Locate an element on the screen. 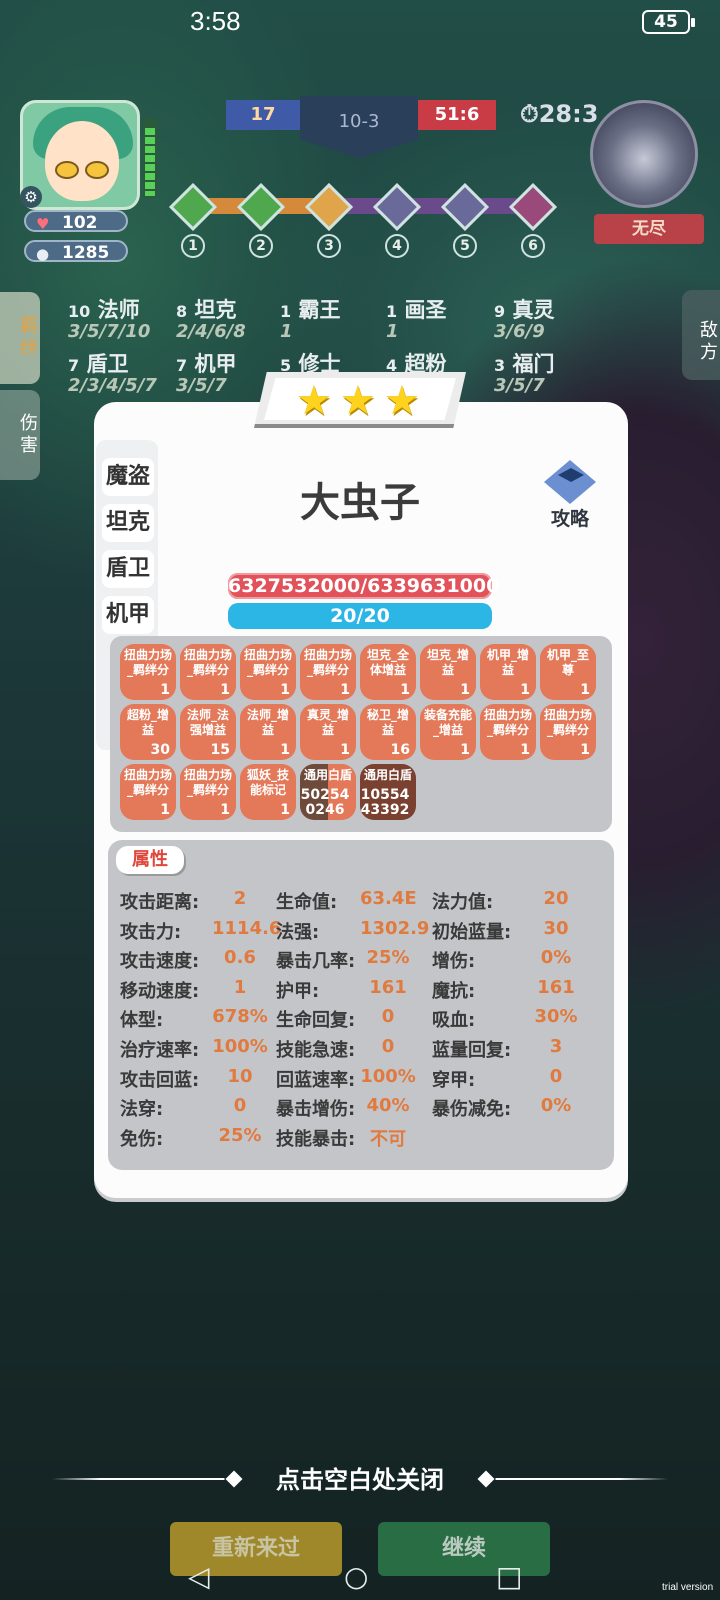  buff-tile: 坦克_全体增益 1 is located at coordinates (388, 672).